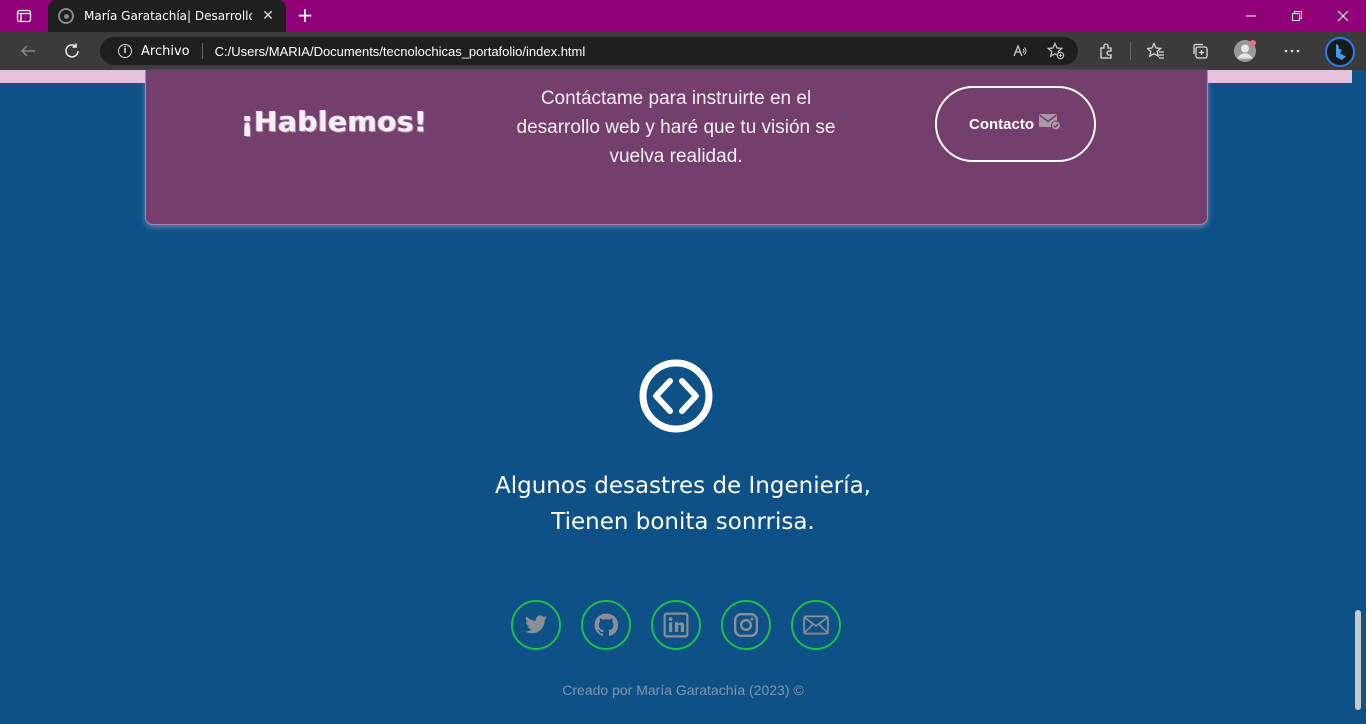 Image resolution: width=1366 pixels, height=724 pixels. I want to click on toolbar-divider, so click(1130, 51).